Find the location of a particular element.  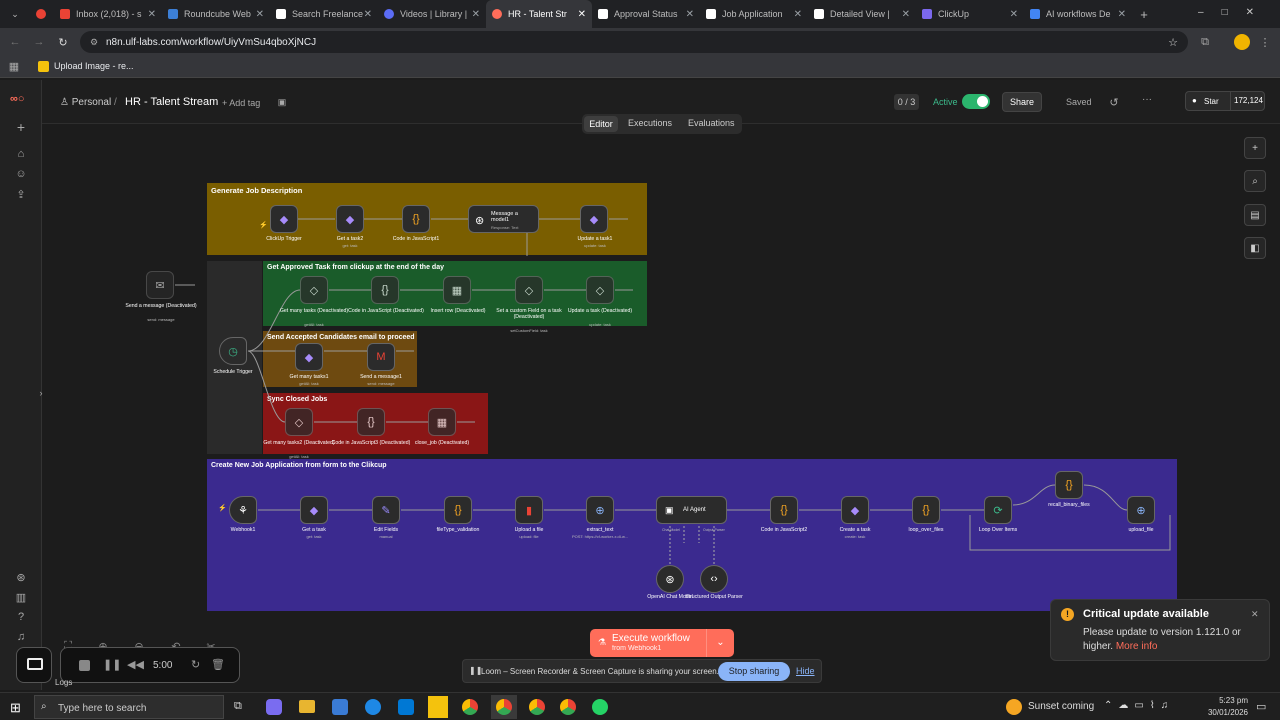

tab-ai-workflows: AI workflows De ✕ is located at coordinates (1078, 14).